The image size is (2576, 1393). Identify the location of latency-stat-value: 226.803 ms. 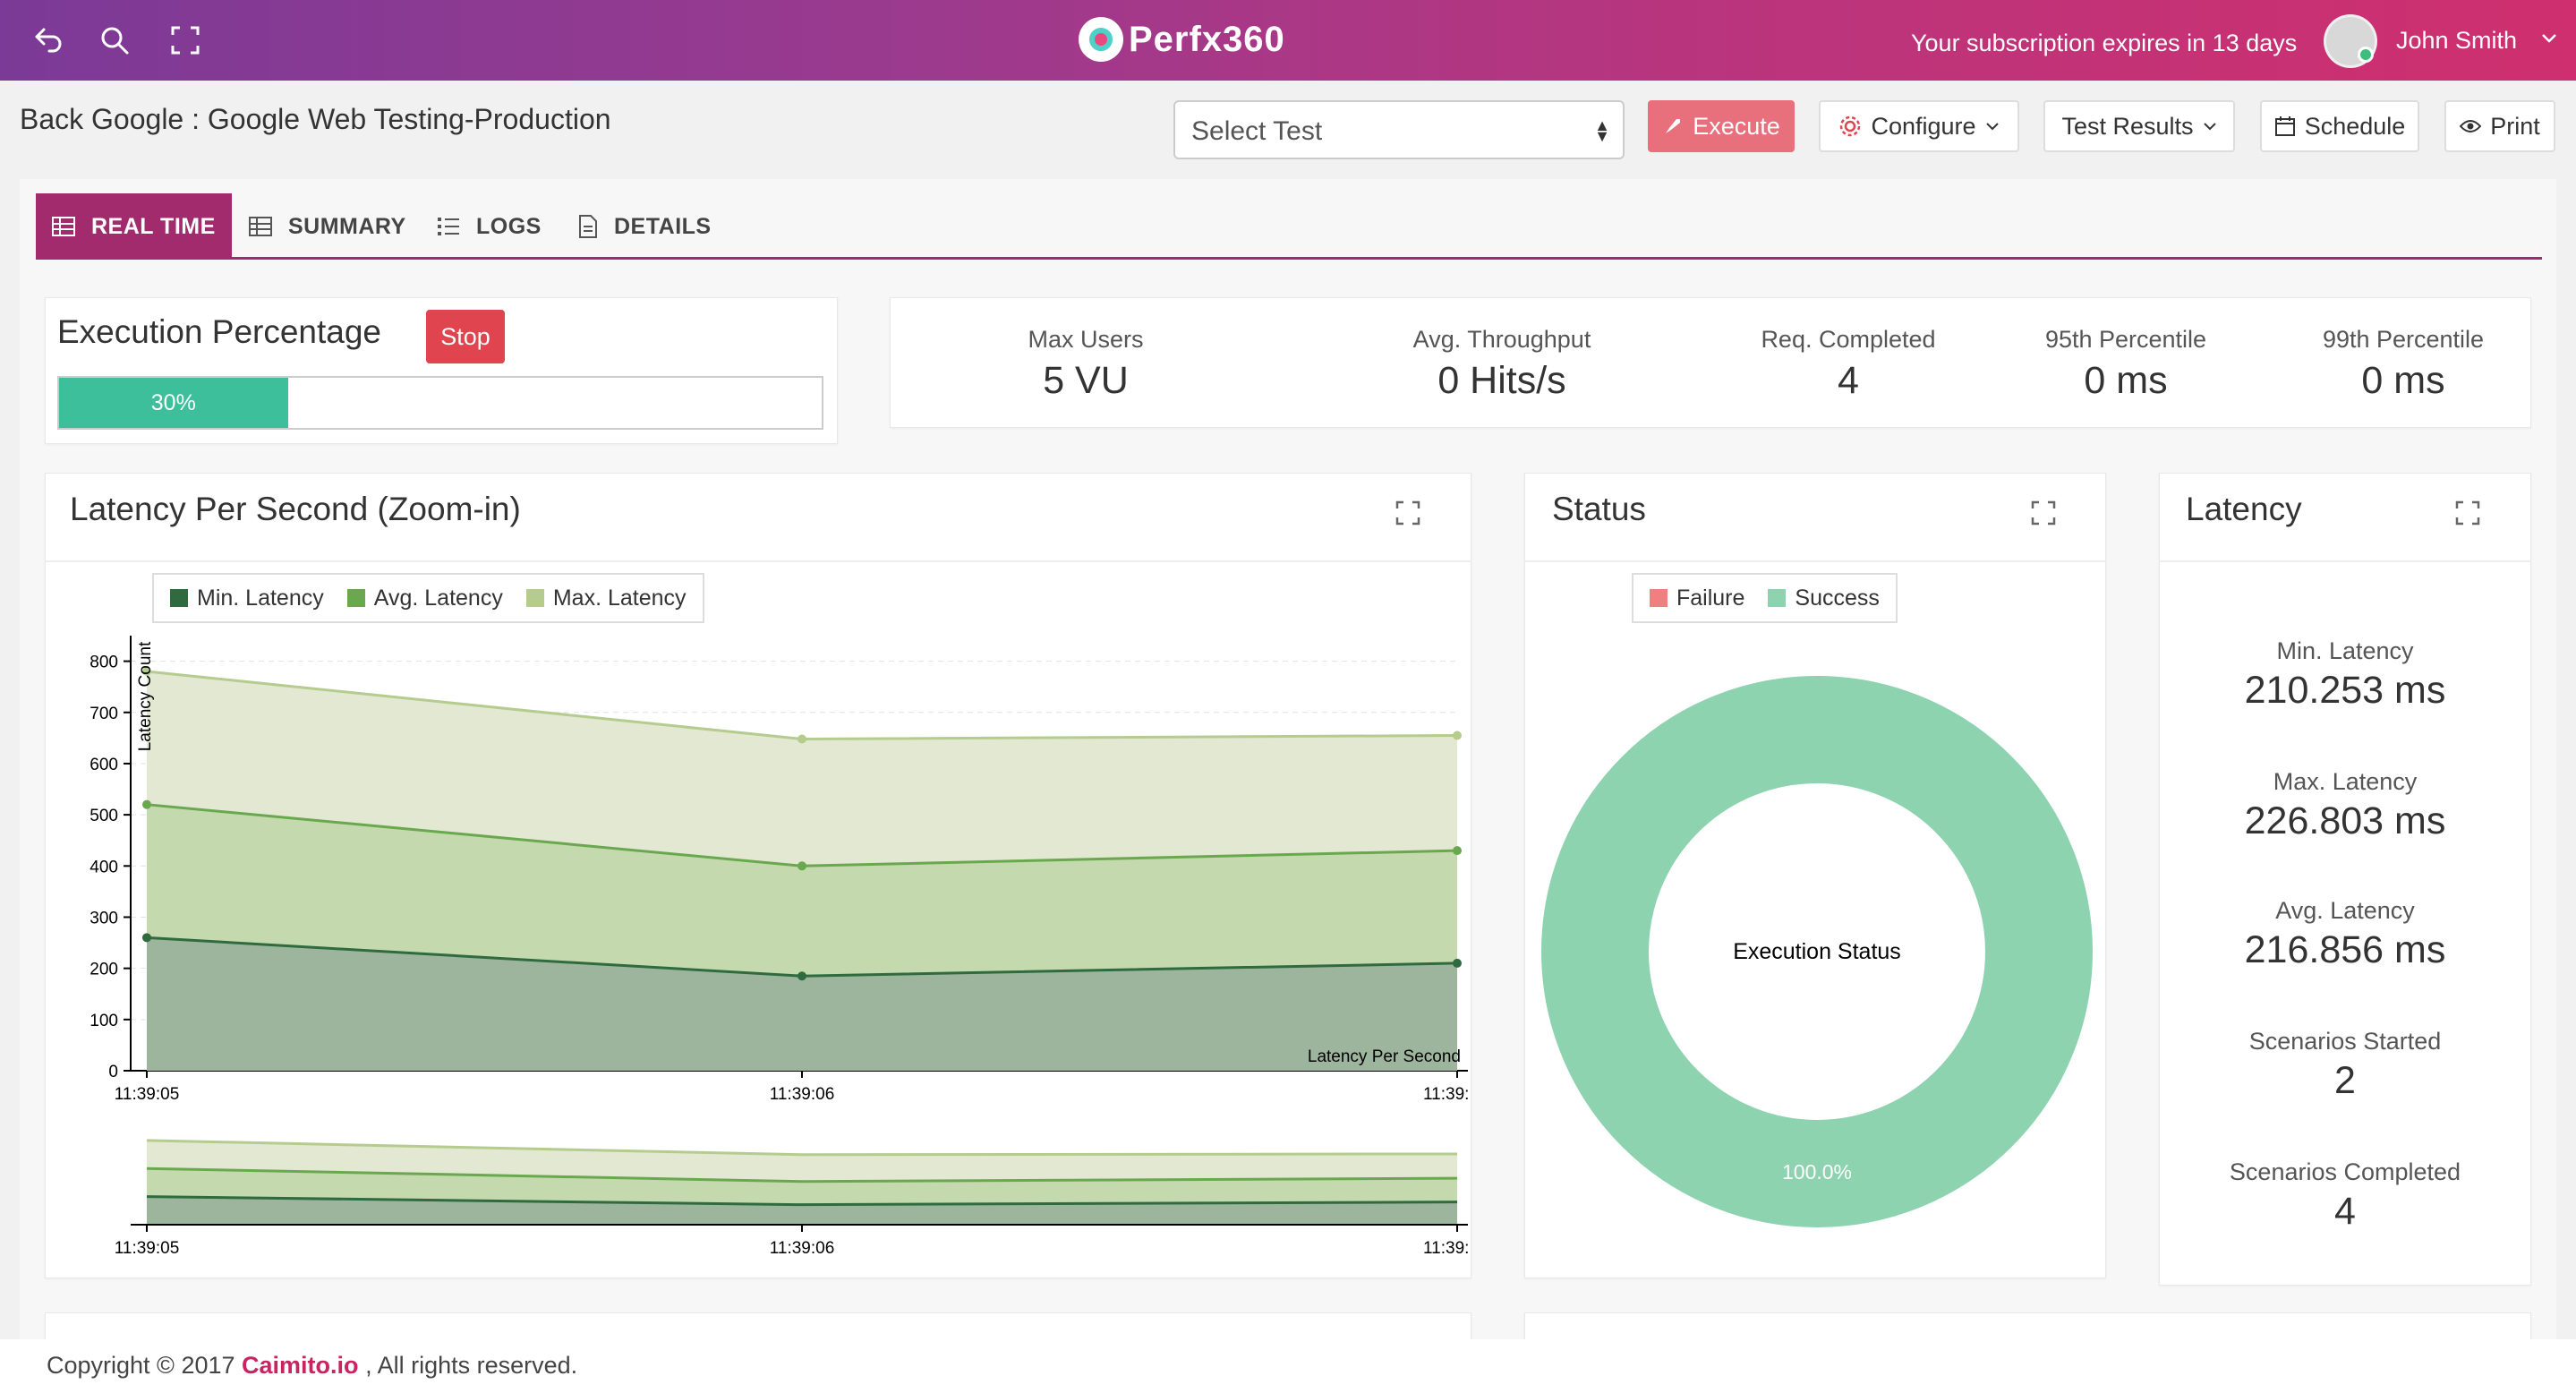
(2345, 820).